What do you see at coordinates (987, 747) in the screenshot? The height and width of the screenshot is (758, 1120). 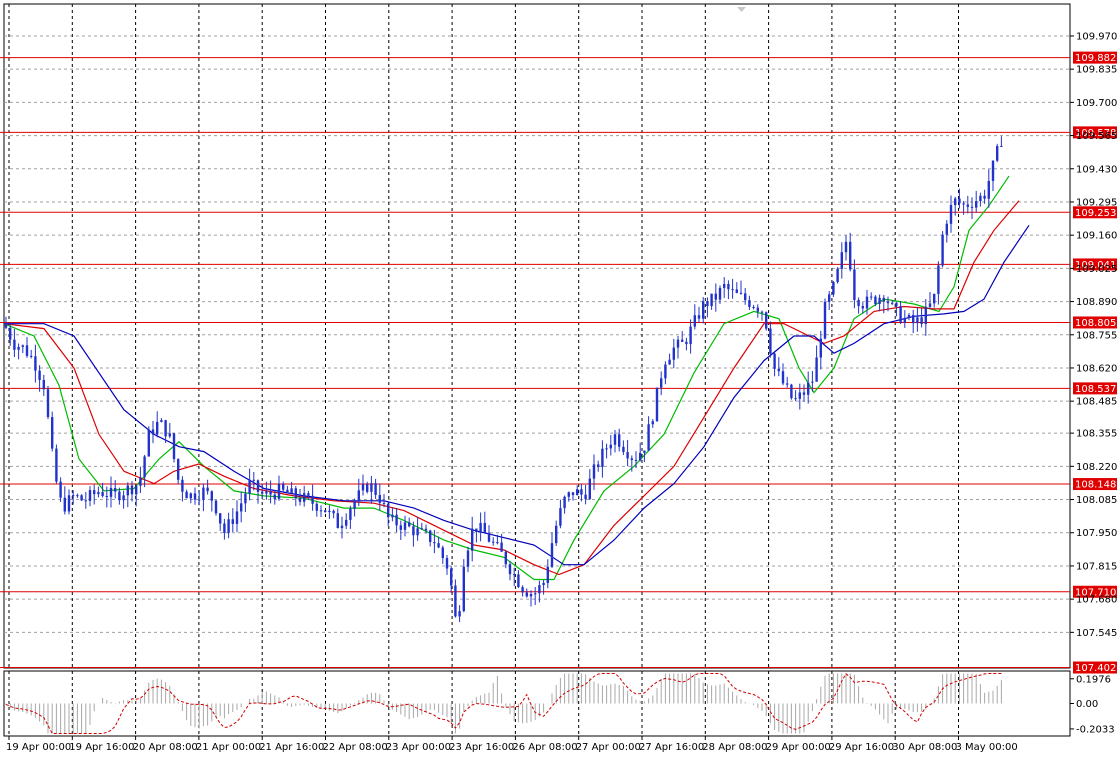 I see `time-tick-label: 3 May 00:00` at bounding box center [987, 747].